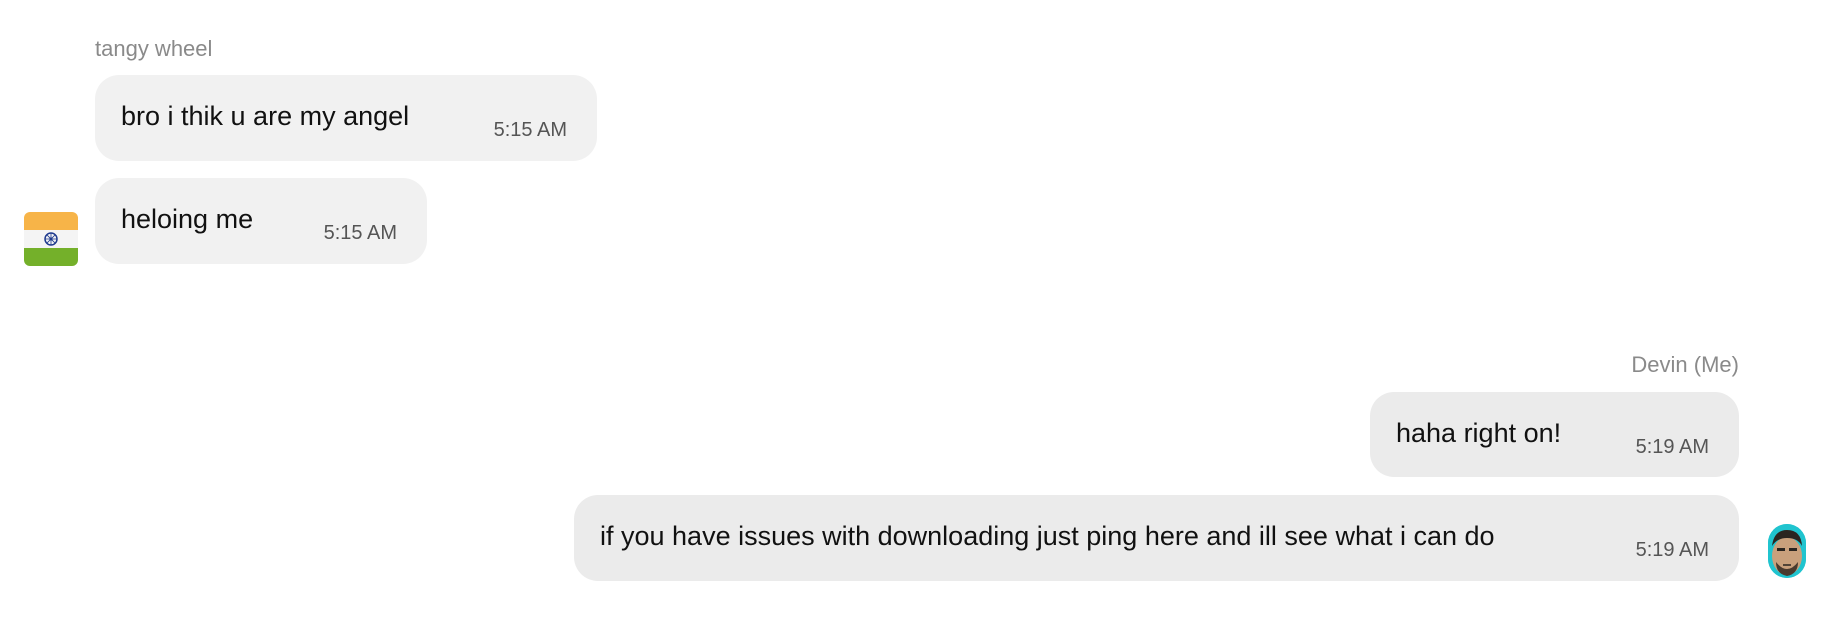 The image size is (1828, 628). Describe the element at coordinates (187, 219) in the screenshot. I see `message-text: heloing me` at that location.